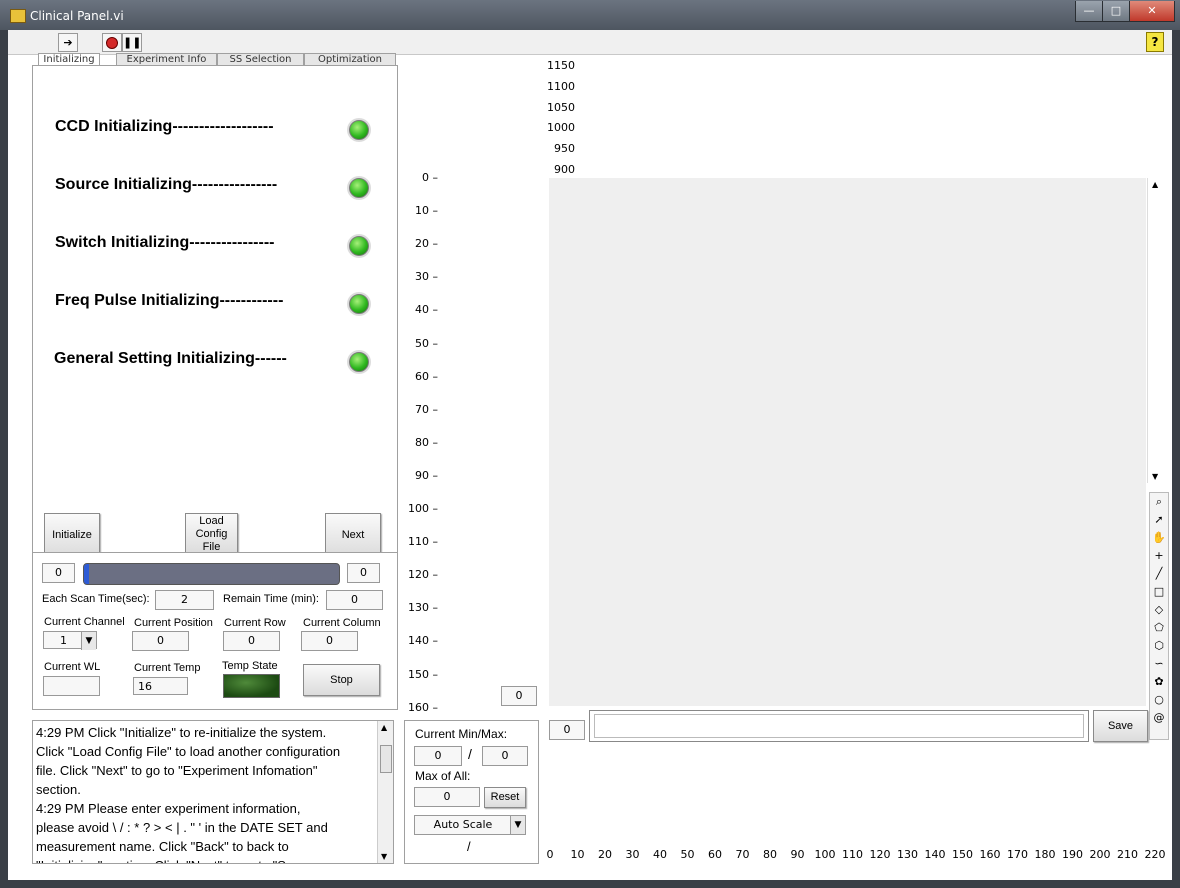 The image size is (1180, 888). Describe the element at coordinates (211, 574) in the screenshot. I see `progress-bar` at that location.